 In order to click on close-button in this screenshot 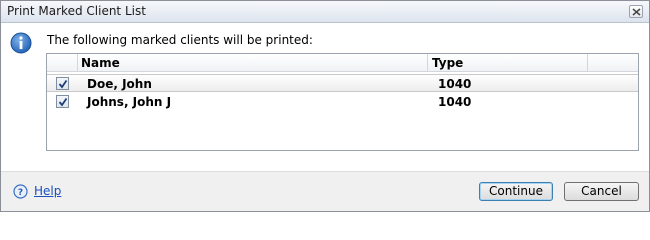, I will do `click(636, 11)`.